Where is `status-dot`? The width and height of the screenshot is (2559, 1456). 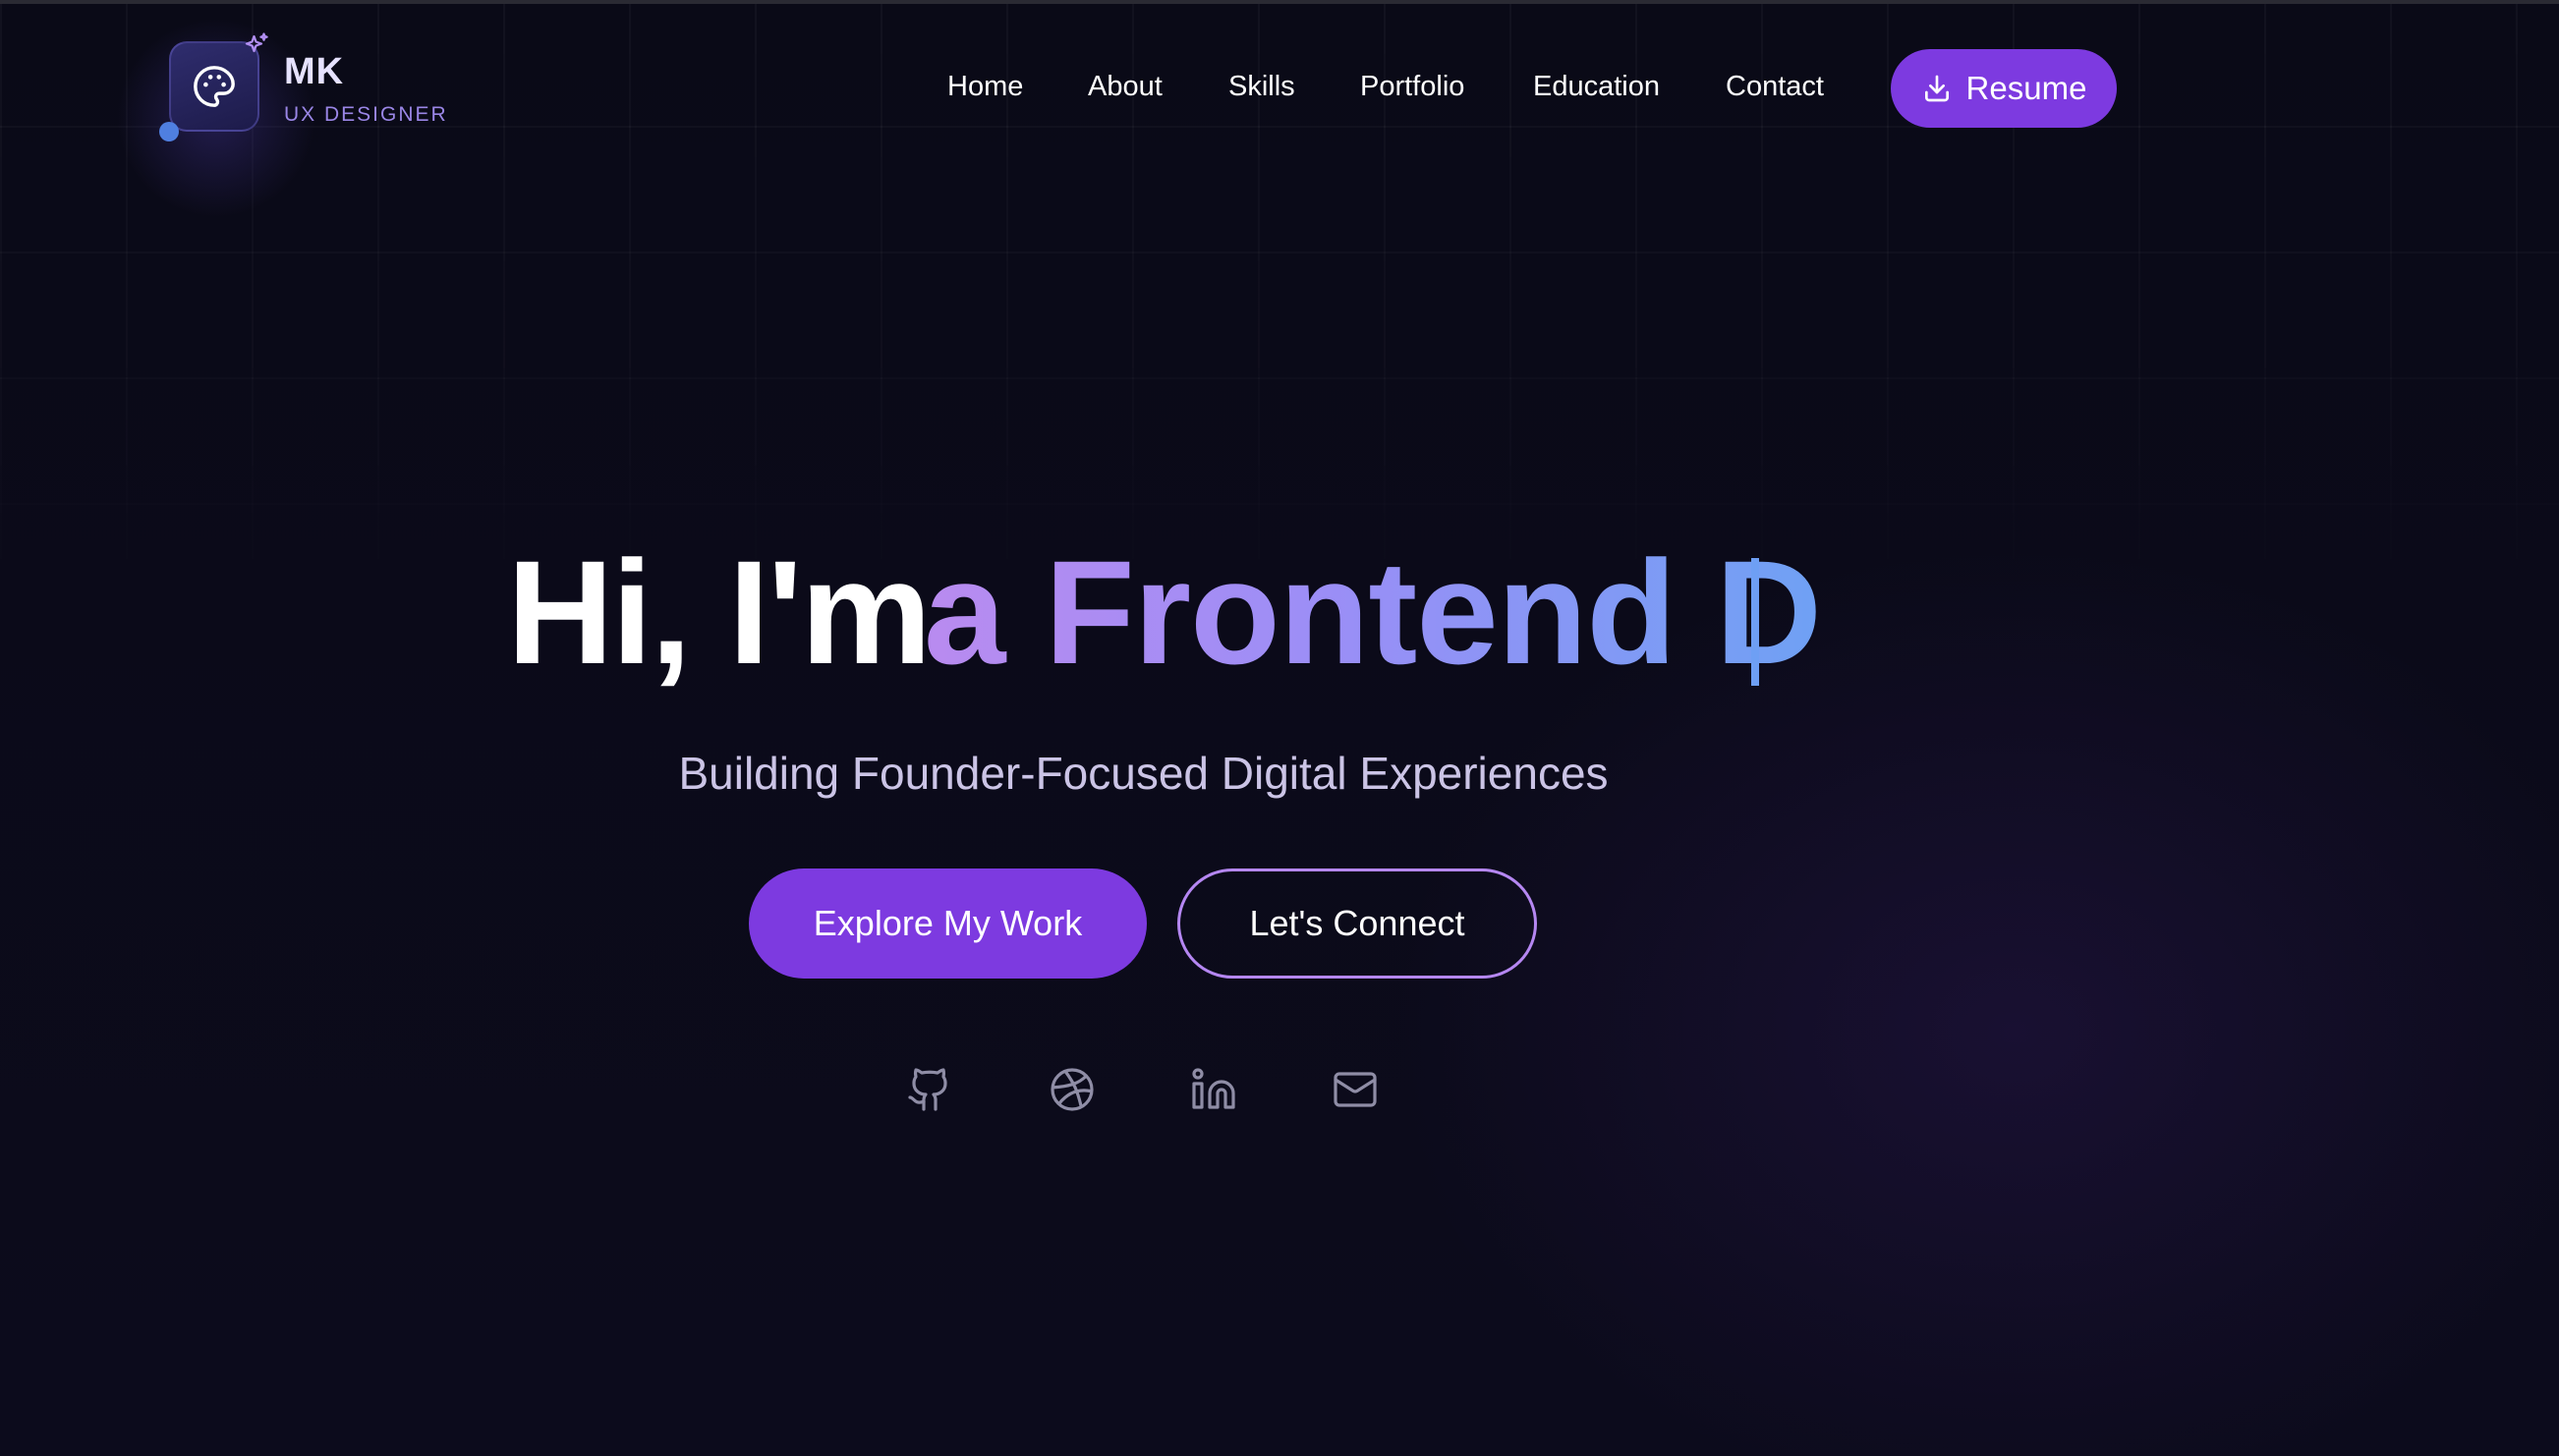
status-dot is located at coordinates (169, 131).